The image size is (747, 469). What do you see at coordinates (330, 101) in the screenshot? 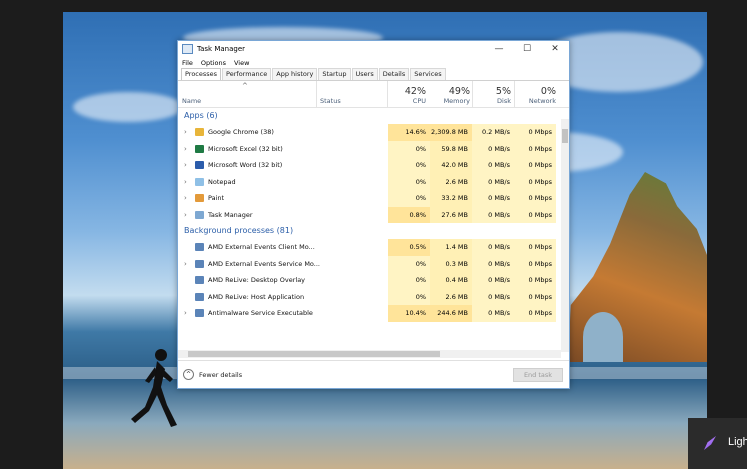
I see `column-status: Status` at bounding box center [330, 101].